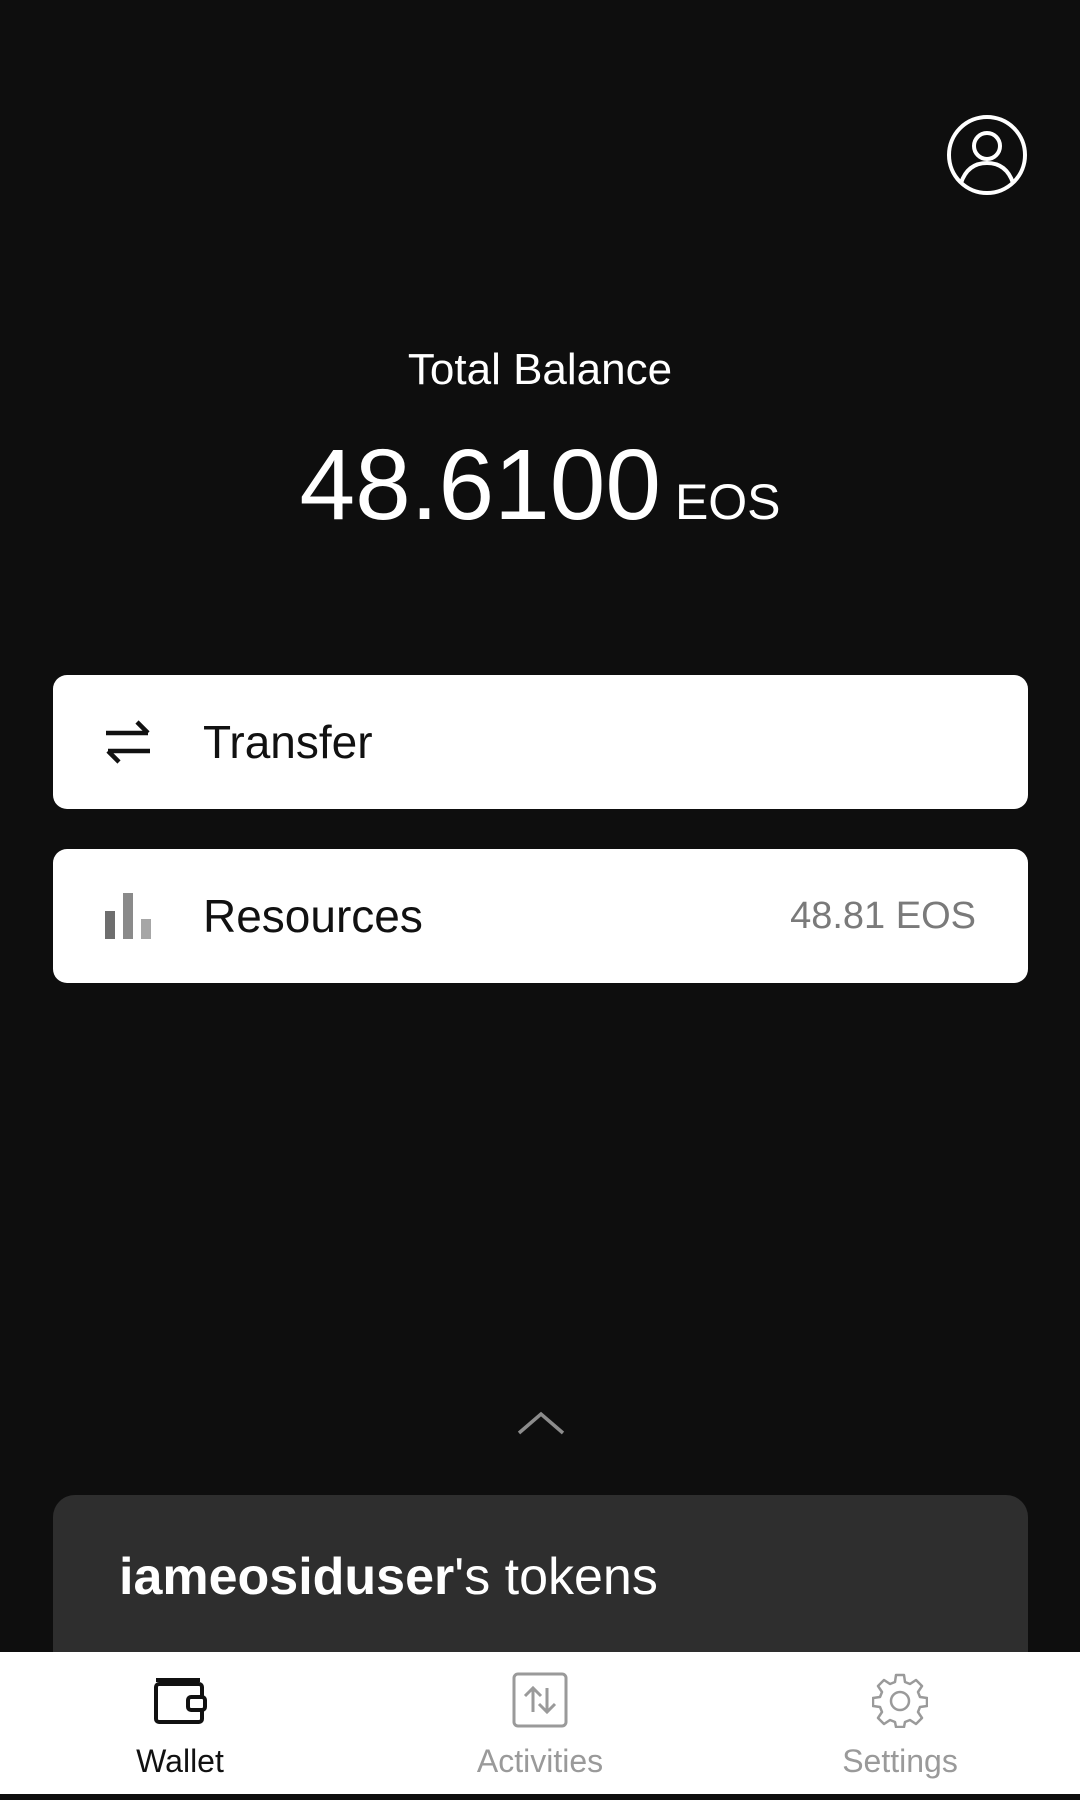 Image resolution: width=1080 pixels, height=1800 pixels. Describe the element at coordinates (540, 1761) in the screenshot. I see `nav-label-activities: Activities` at that location.